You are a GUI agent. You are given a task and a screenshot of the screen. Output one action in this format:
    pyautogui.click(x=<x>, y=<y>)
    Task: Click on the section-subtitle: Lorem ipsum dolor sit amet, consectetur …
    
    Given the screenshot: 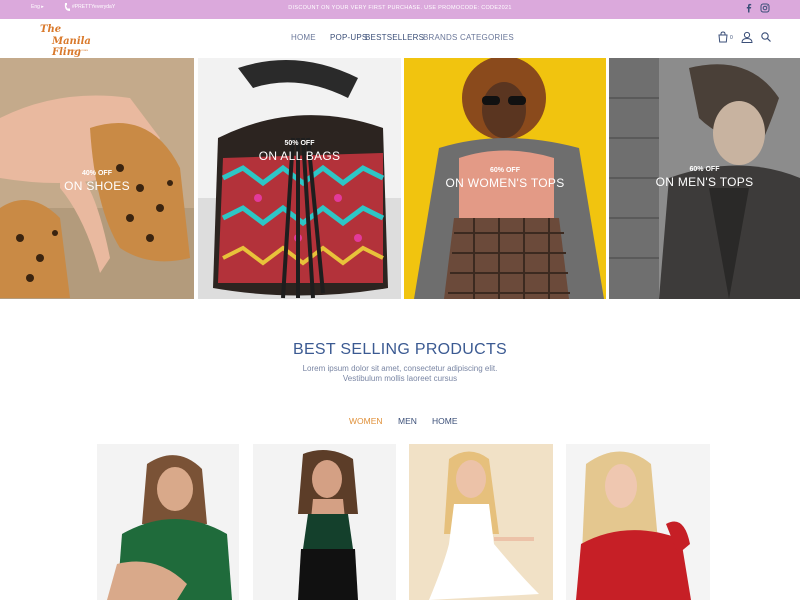 What is the action you would take?
    pyautogui.click(x=400, y=374)
    